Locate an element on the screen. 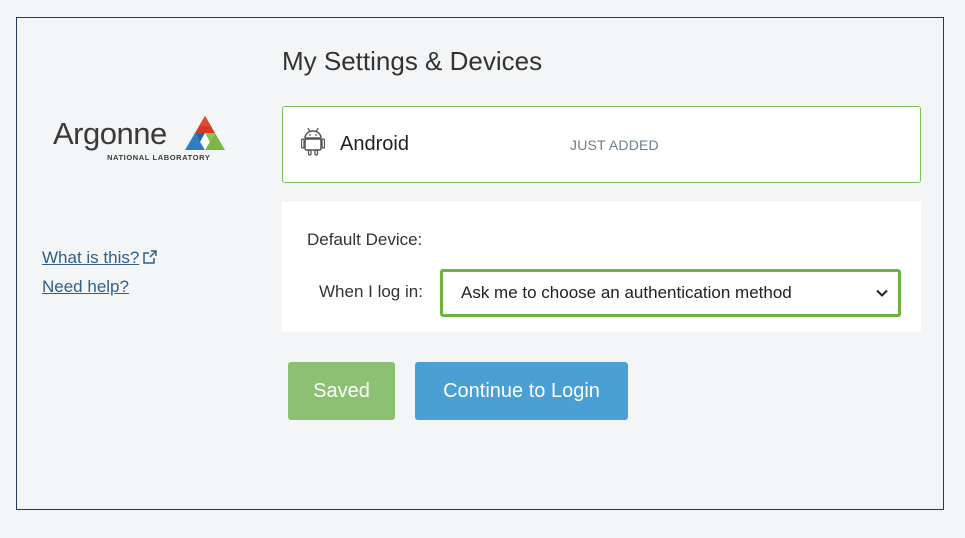 The height and width of the screenshot is (538, 965). argonne-triangle-icon is located at coordinates (205, 133).